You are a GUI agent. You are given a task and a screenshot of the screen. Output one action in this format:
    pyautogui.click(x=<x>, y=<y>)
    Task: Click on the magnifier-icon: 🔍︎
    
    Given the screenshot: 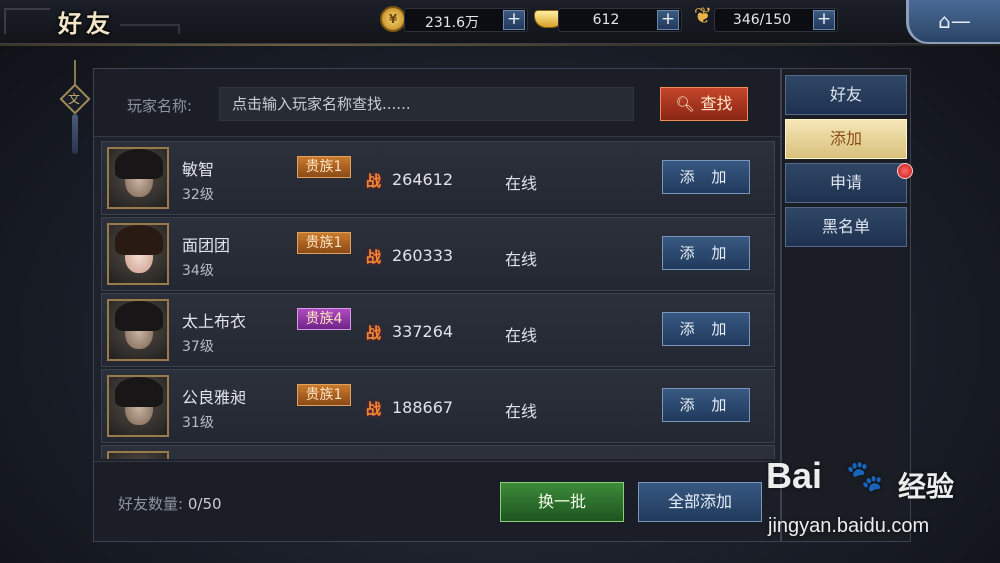 What is the action you would take?
    pyautogui.click(x=685, y=104)
    